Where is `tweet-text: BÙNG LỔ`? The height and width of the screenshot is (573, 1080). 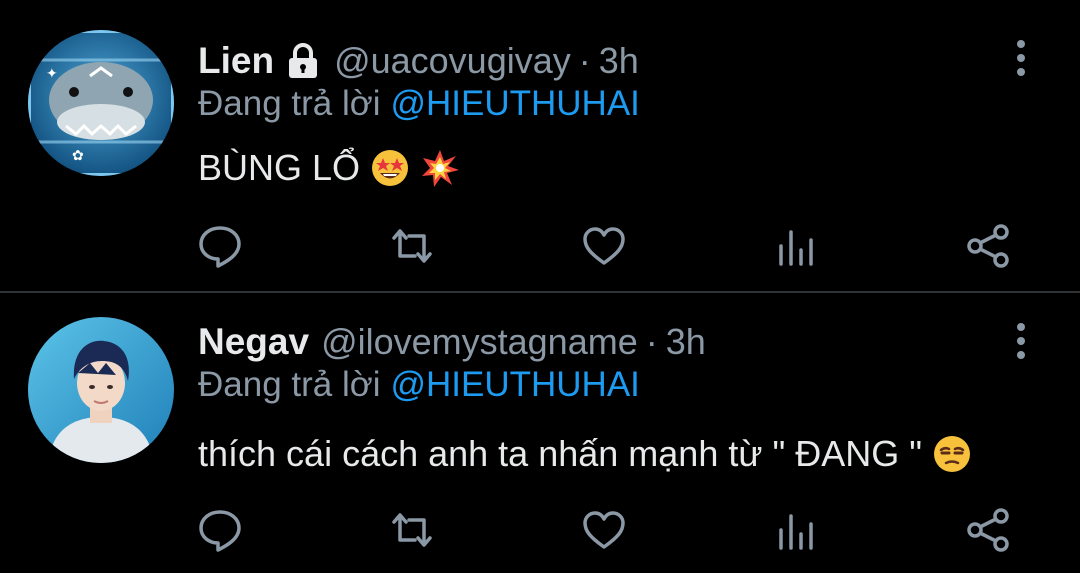
tweet-text: BÙNG LỔ is located at coordinates (329, 168).